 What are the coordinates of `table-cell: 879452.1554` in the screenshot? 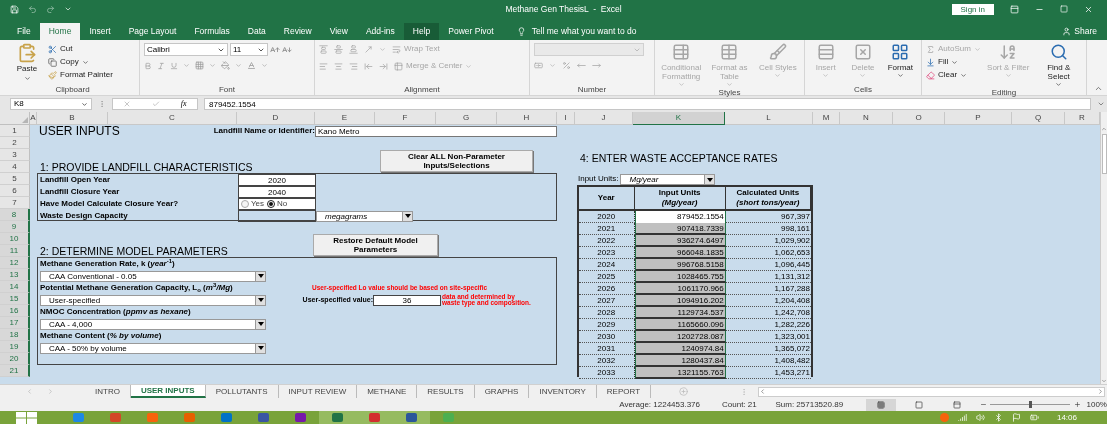 It's located at (680, 217).